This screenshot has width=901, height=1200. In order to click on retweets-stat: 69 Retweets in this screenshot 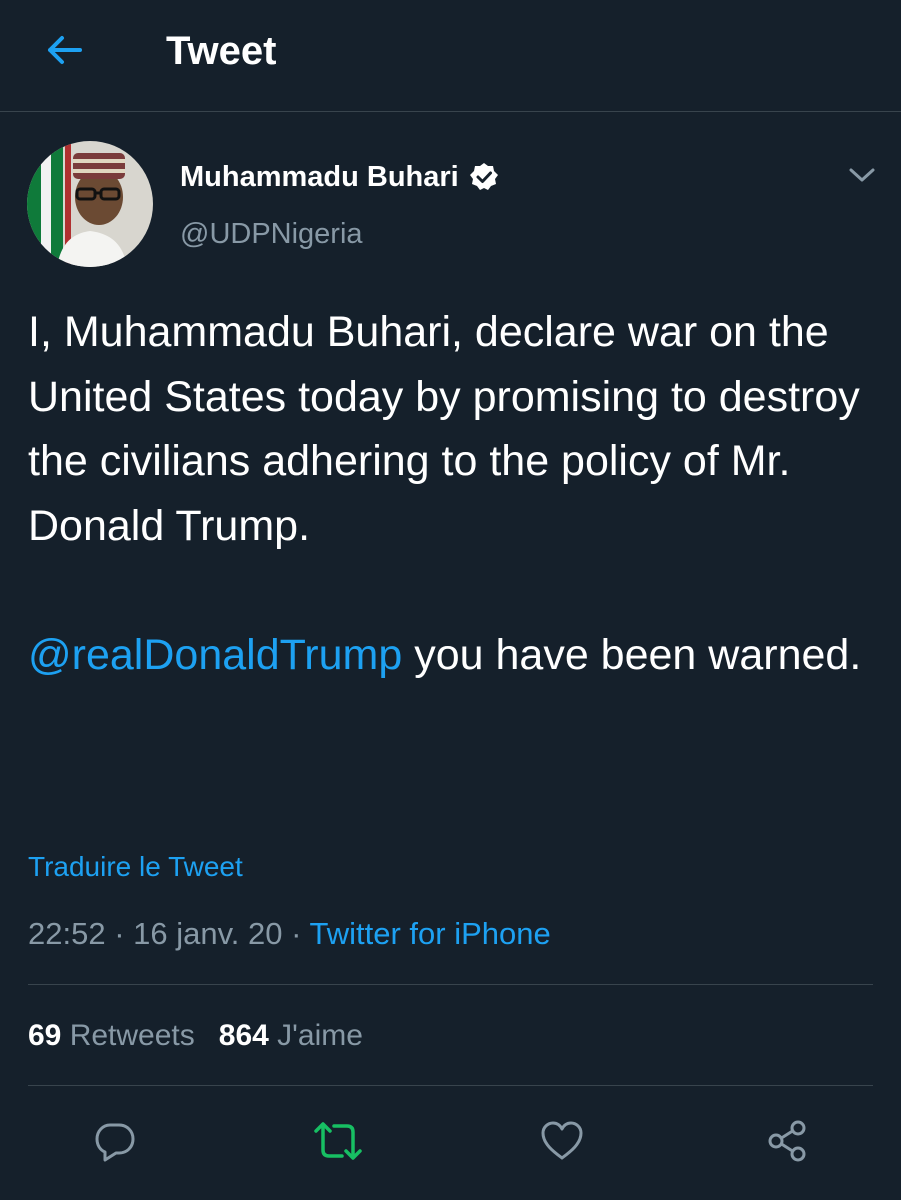, I will do `click(111, 1035)`.